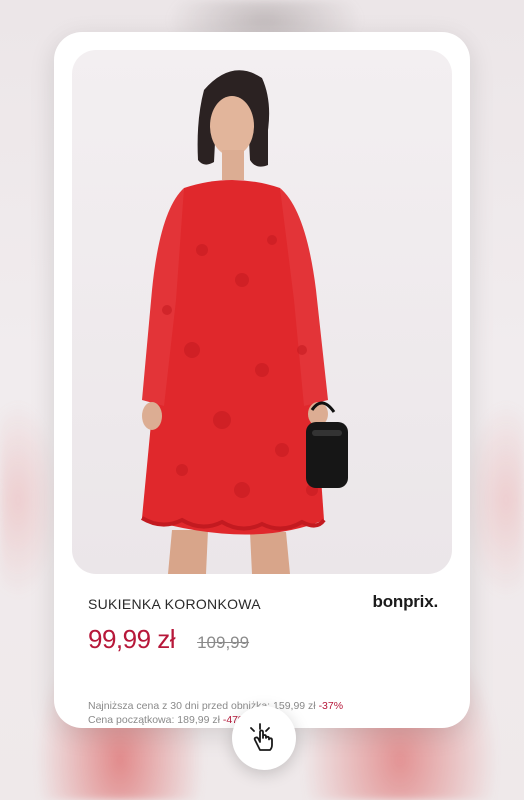 Image resolution: width=524 pixels, height=800 pixels. I want to click on price-row: 99,99 zł 109,99, so click(168, 639).